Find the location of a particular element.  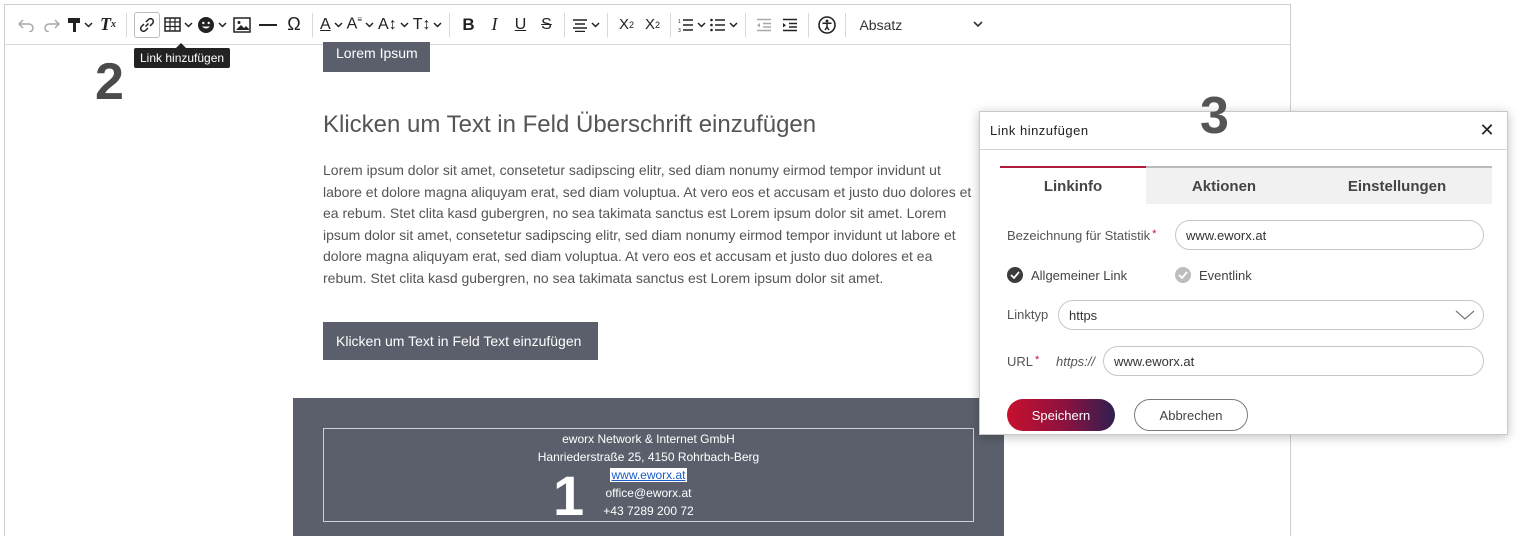

footer-website-link: www.eworx.at is located at coordinates (648, 475).